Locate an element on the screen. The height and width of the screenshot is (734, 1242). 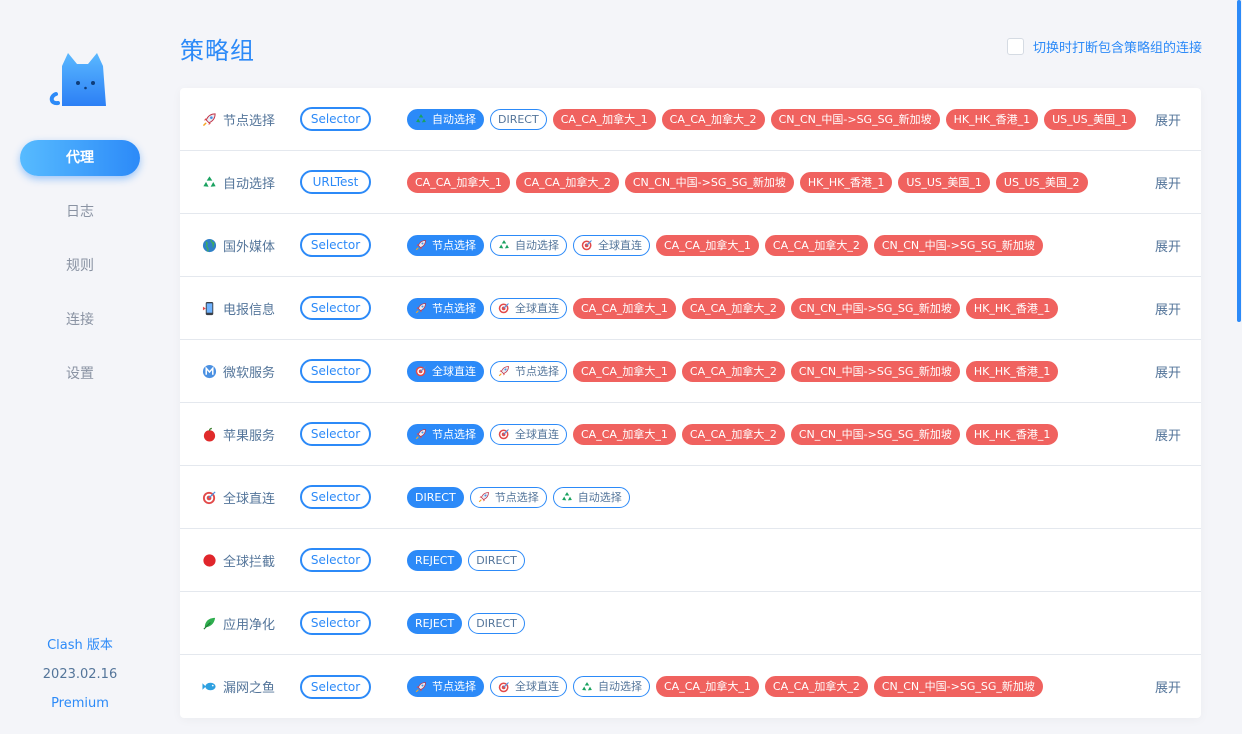
sidebar-item-proxy: 代理 is located at coordinates (80, 158).